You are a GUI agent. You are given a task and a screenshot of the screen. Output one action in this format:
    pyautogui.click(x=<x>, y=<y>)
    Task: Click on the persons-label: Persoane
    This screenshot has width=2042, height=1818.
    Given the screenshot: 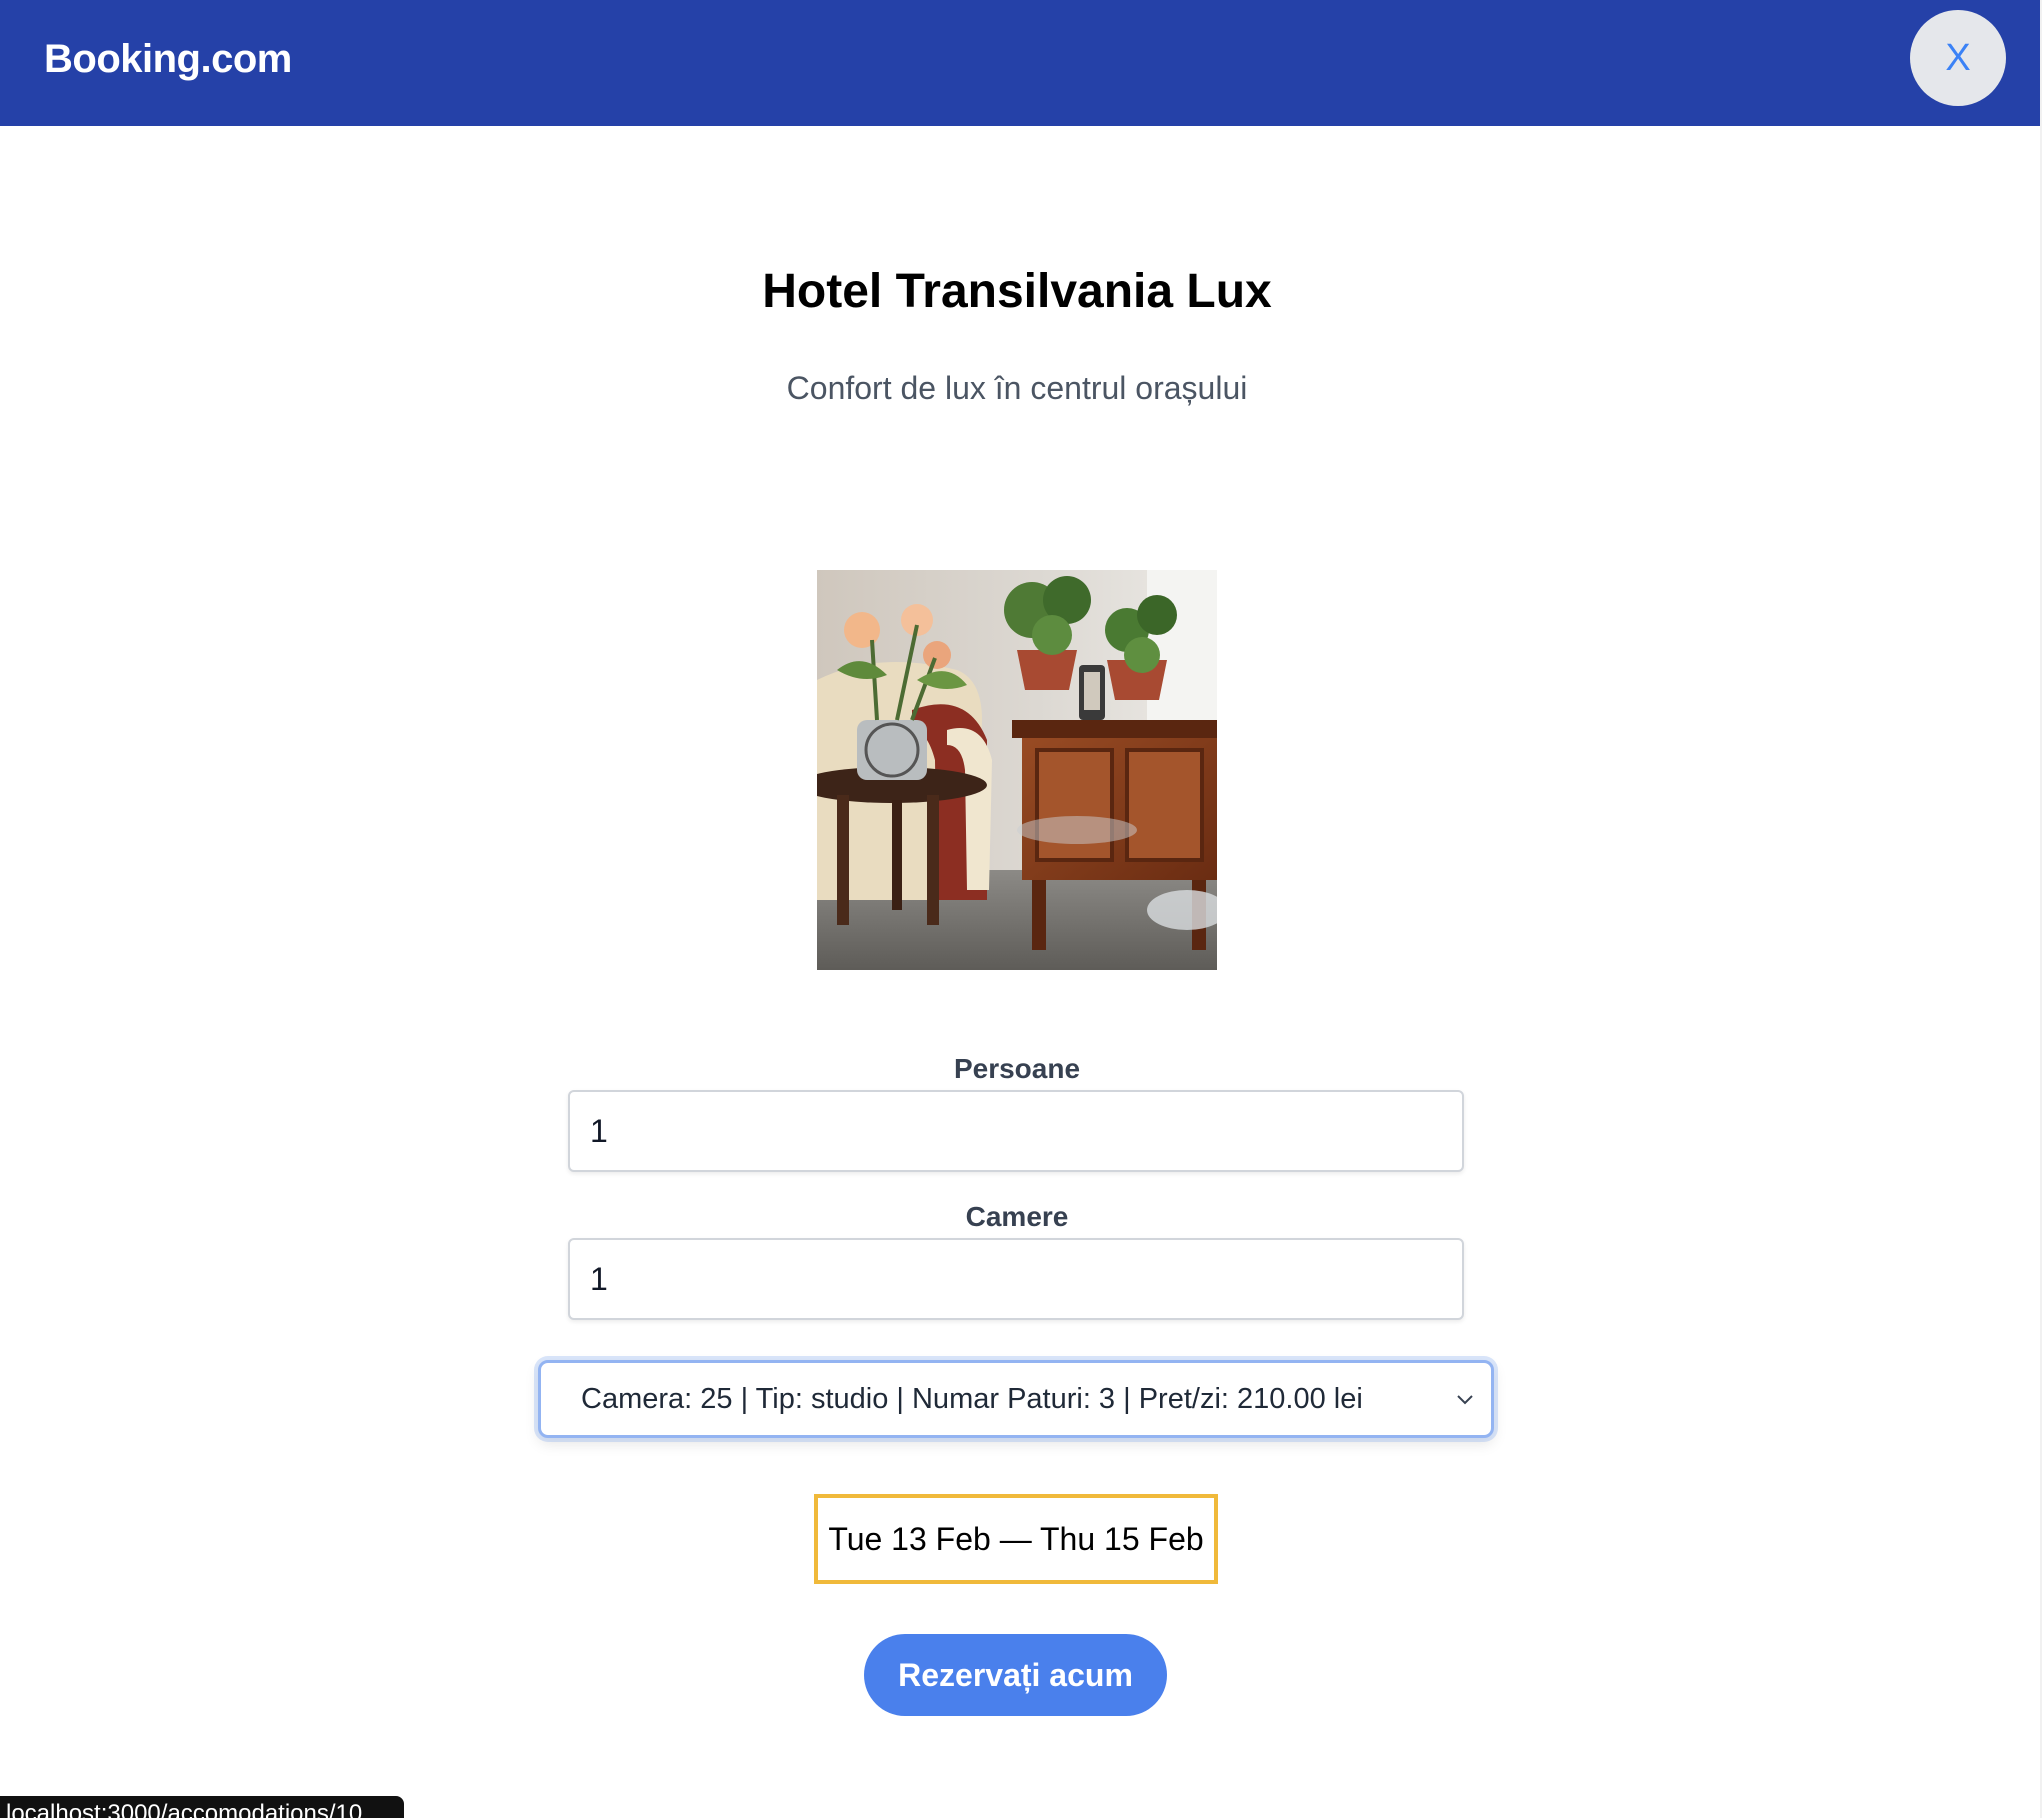 What is the action you would take?
    pyautogui.click(x=1017, y=1068)
    